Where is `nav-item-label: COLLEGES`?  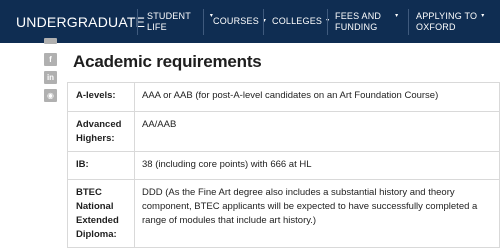 nav-item-label: COLLEGES is located at coordinates (297, 21).